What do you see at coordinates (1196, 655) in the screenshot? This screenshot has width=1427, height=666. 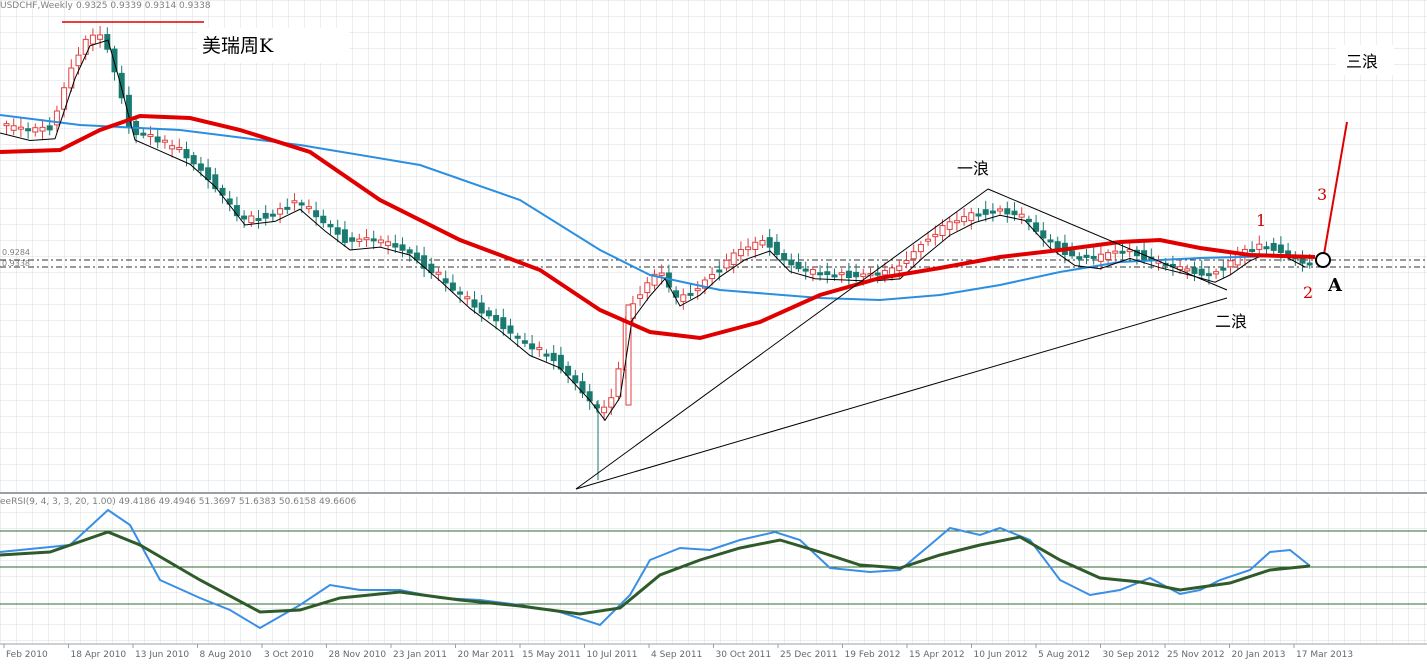 I see `date-label: 25 Nov 2012` at bounding box center [1196, 655].